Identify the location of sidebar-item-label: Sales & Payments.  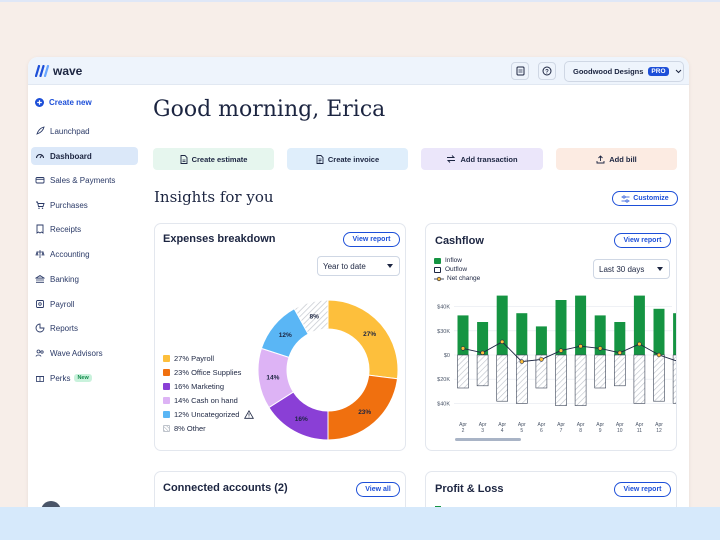
(83, 180).